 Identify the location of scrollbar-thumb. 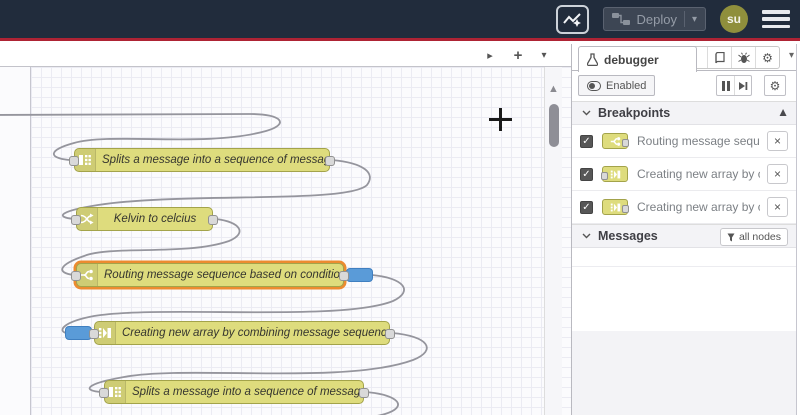
(554, 125).